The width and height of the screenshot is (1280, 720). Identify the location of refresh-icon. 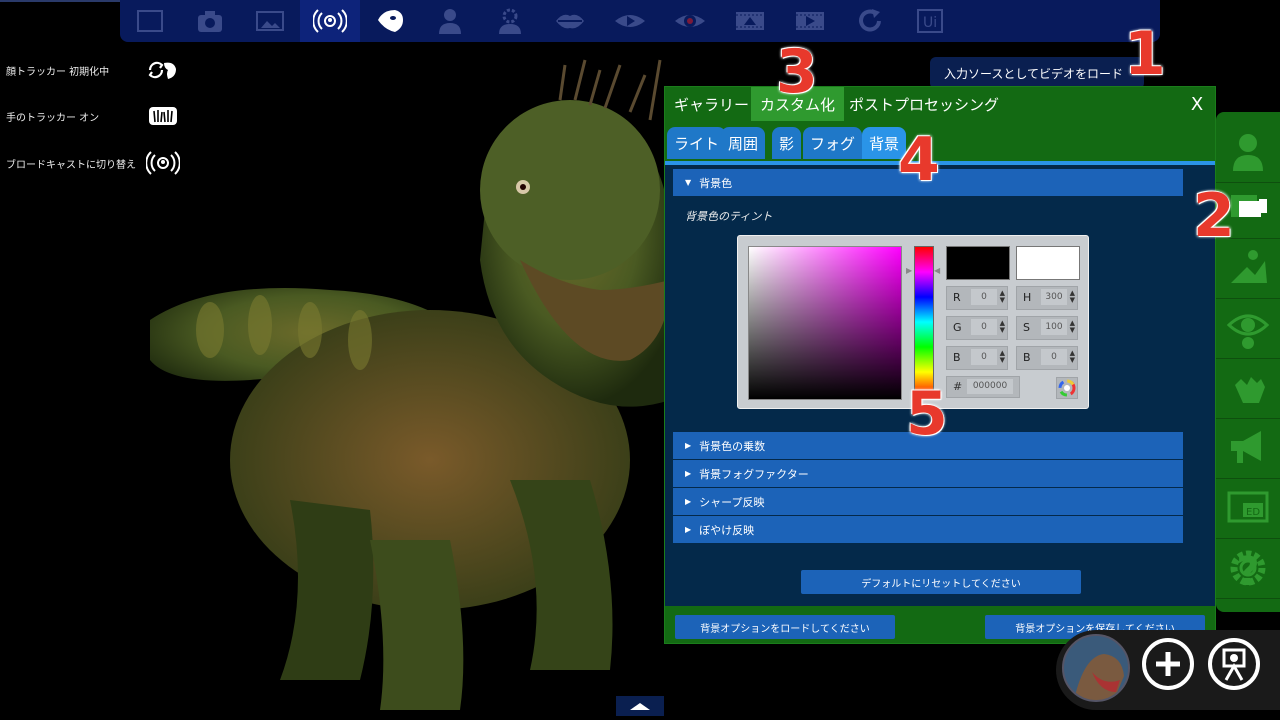
(870, 20).